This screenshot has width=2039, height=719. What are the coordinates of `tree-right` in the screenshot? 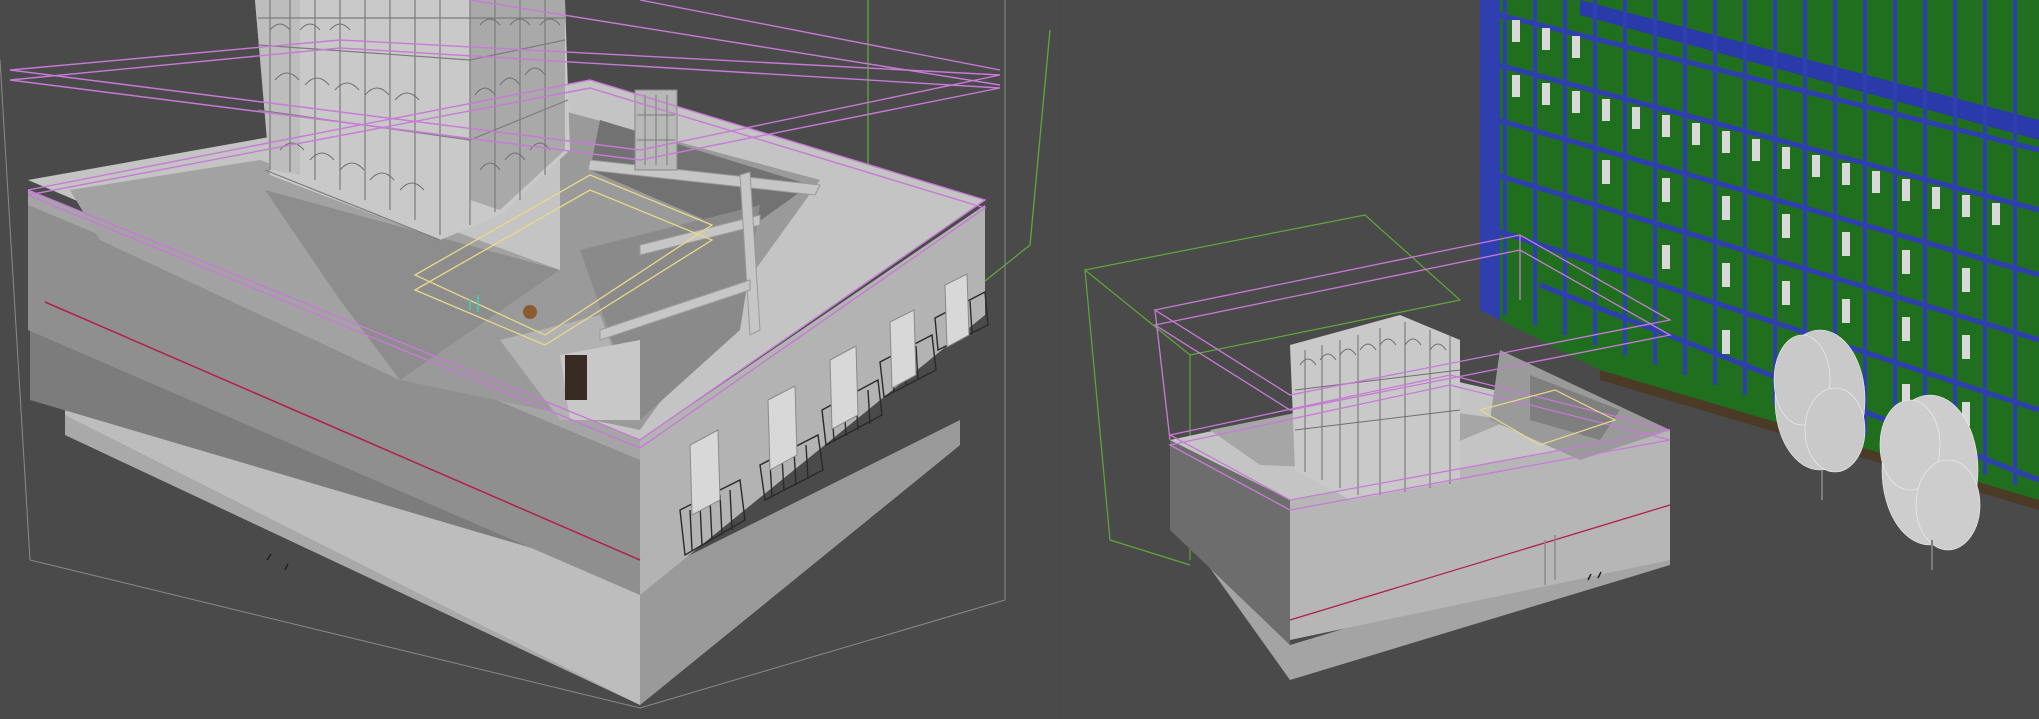 It's located at (1930, 482).